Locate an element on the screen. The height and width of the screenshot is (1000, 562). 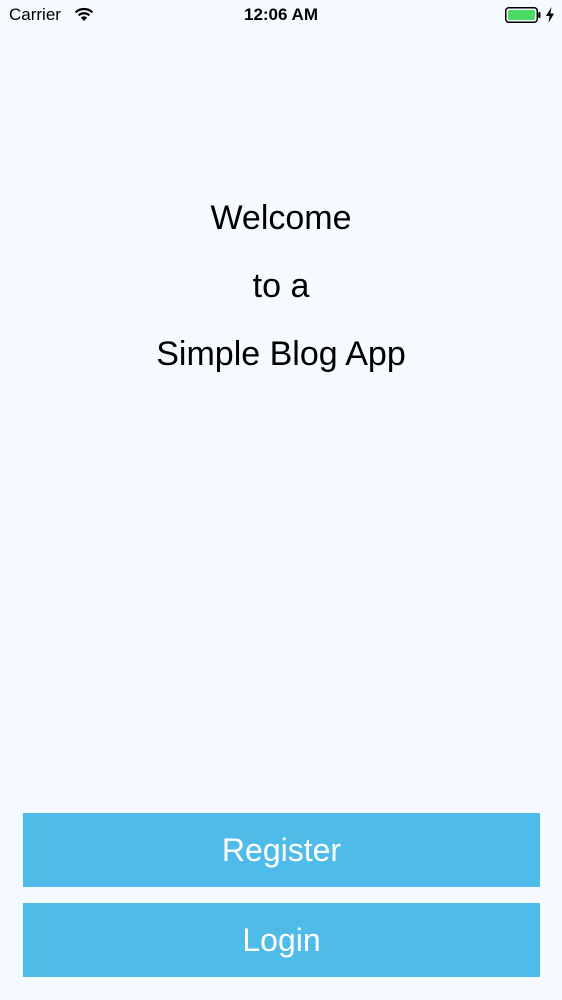
welcome-title-line-3: Simple Blog App is located at coordinates (281, 354).